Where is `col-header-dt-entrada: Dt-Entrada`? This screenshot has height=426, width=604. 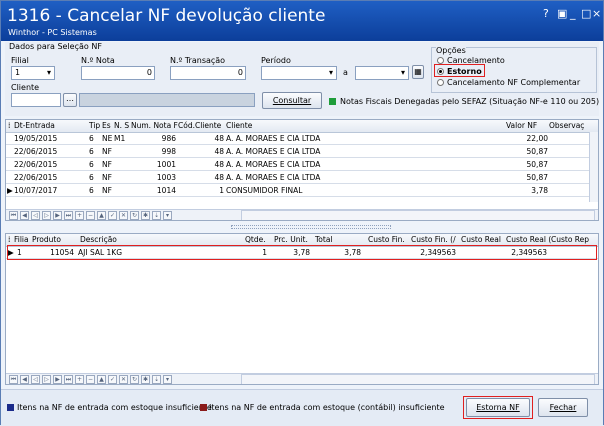
col-header-dt-entrada: Dt-Entrada is located at coordinates (34, 125).